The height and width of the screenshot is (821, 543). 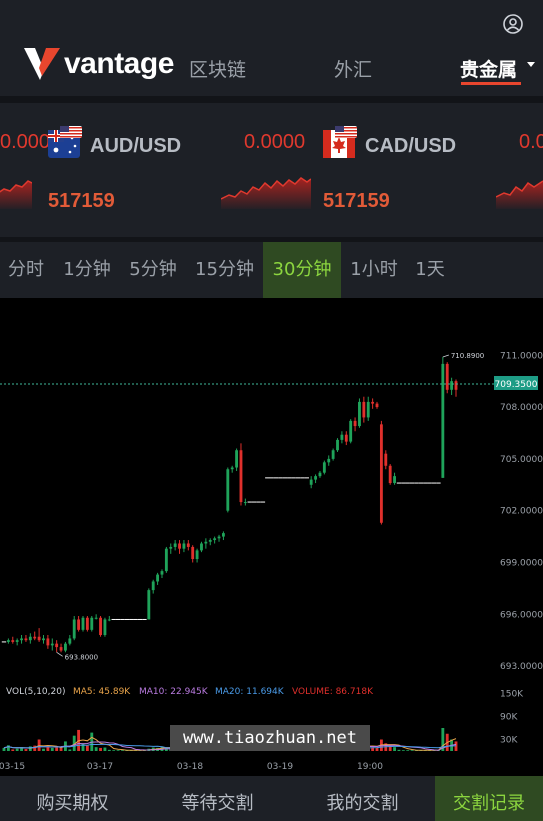 What do you see at coordinates (370, 767) in the screenshot?
I see `time-tick-label: 19:00` at bounding box center [370, 767].